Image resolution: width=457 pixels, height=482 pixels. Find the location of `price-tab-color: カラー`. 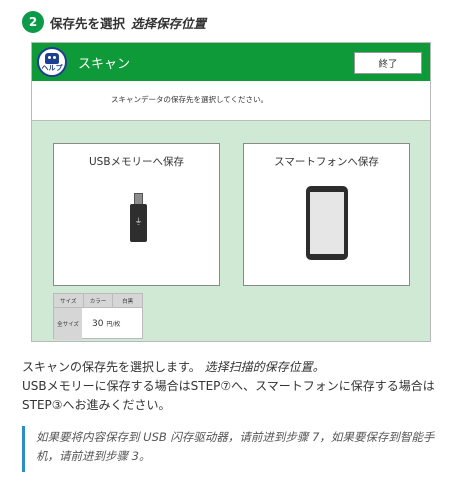

price-tab-color: カラー is located at coordinates (99, 300).